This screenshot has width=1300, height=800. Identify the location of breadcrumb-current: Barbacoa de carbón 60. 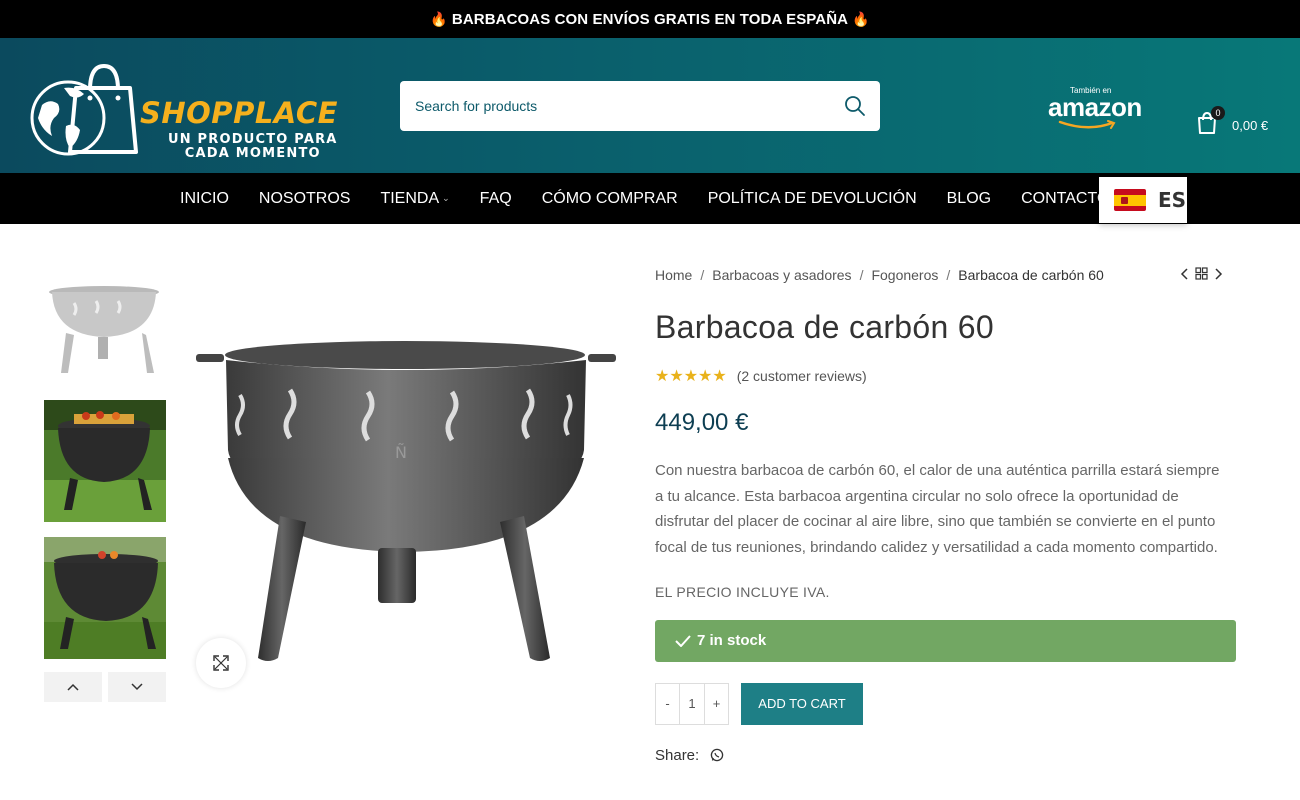
(1031, 275).